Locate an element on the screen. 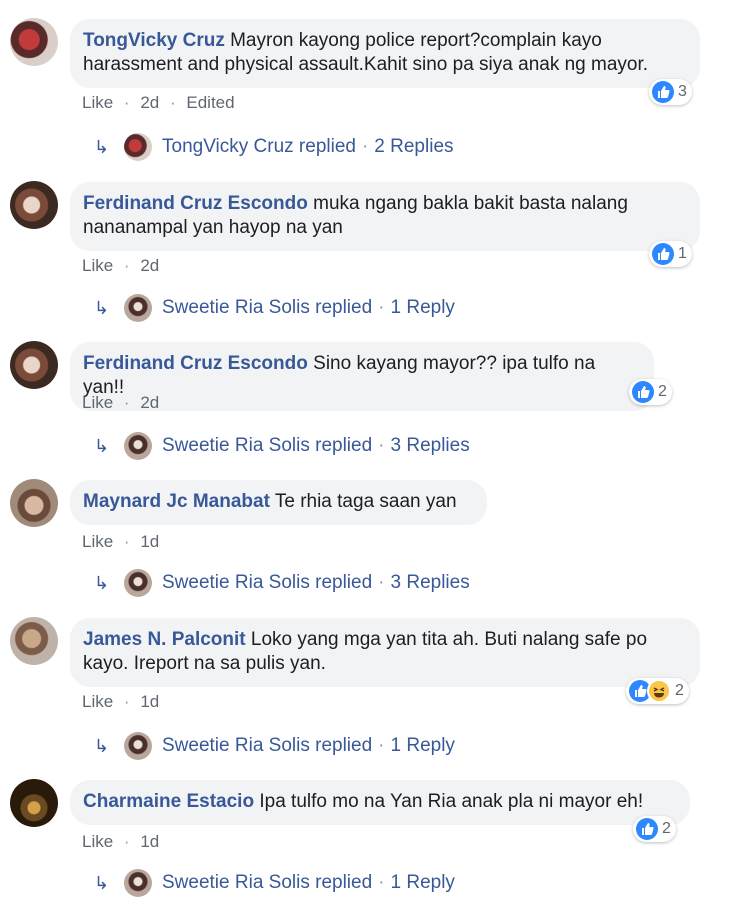 The width and height of the screenshot is (750, 919). comment-author: Maynard Jc Manabat is located at coordinates (176, 501).